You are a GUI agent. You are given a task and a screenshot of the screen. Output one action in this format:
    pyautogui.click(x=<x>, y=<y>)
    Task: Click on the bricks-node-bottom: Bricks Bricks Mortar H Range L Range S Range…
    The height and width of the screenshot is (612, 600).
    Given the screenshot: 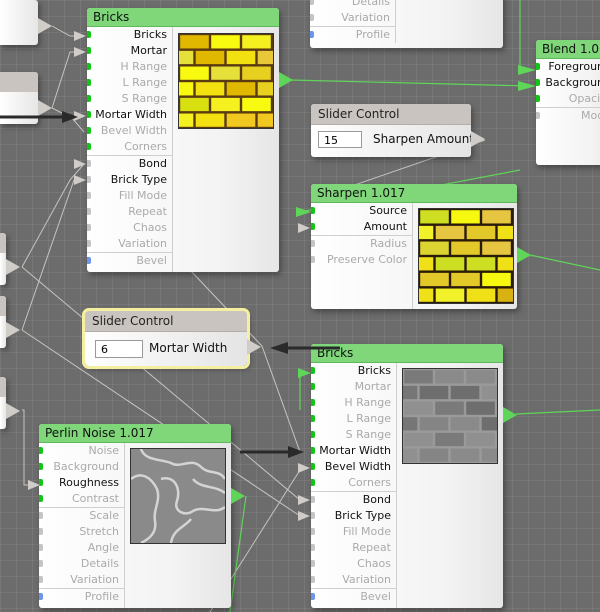 What is the action you would take?
    pyautogui.click(x=407, y=476)
    